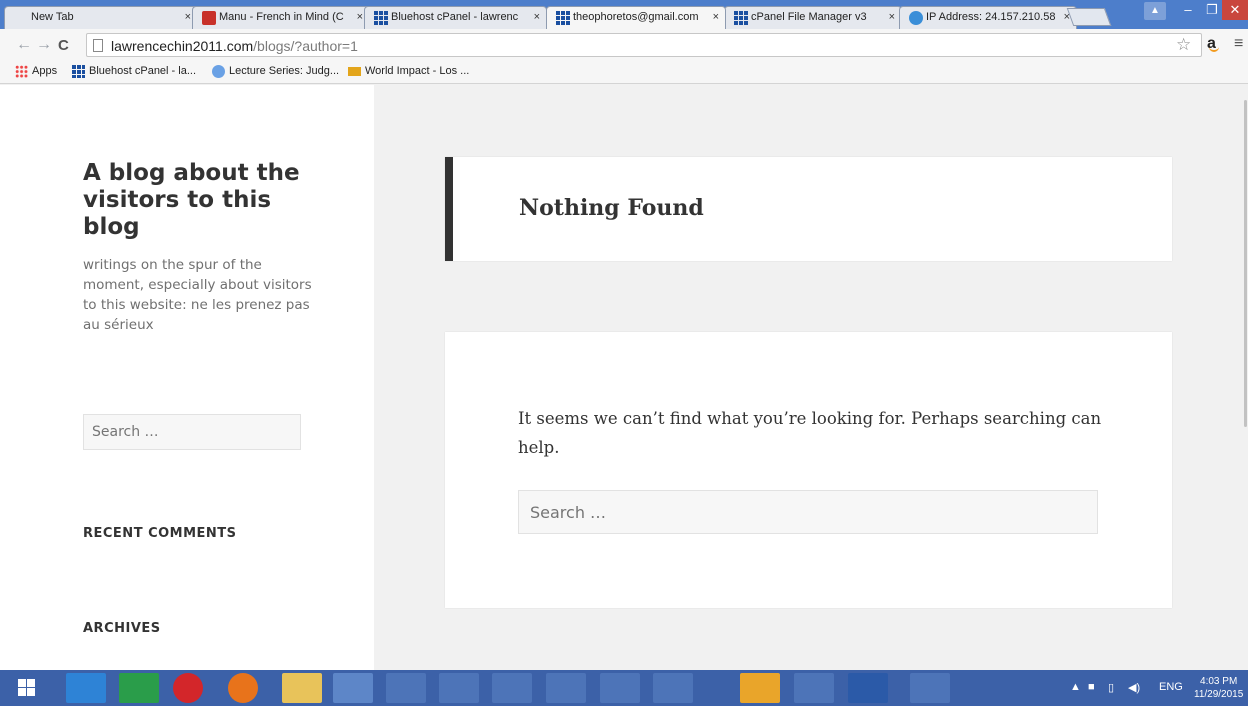 Image resolution: width=1248 pixels, height=706 pixels. What do you see at coordinates (620, 688) in the screenshot?
I see `device-app-icon` at bounding box center [620, 688].